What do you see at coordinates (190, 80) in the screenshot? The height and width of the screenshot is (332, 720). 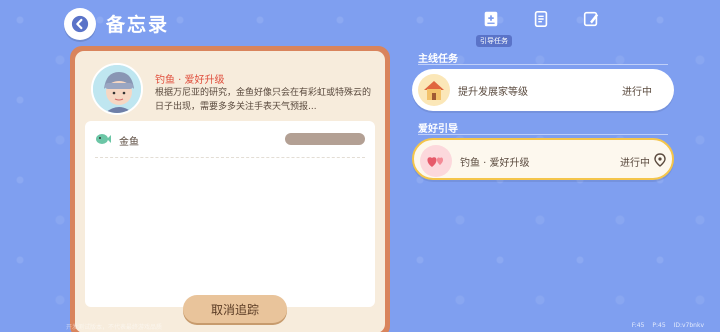 I see `quest-title: 钓鱼 · 爱好升级` at bounding box center [190, 80].